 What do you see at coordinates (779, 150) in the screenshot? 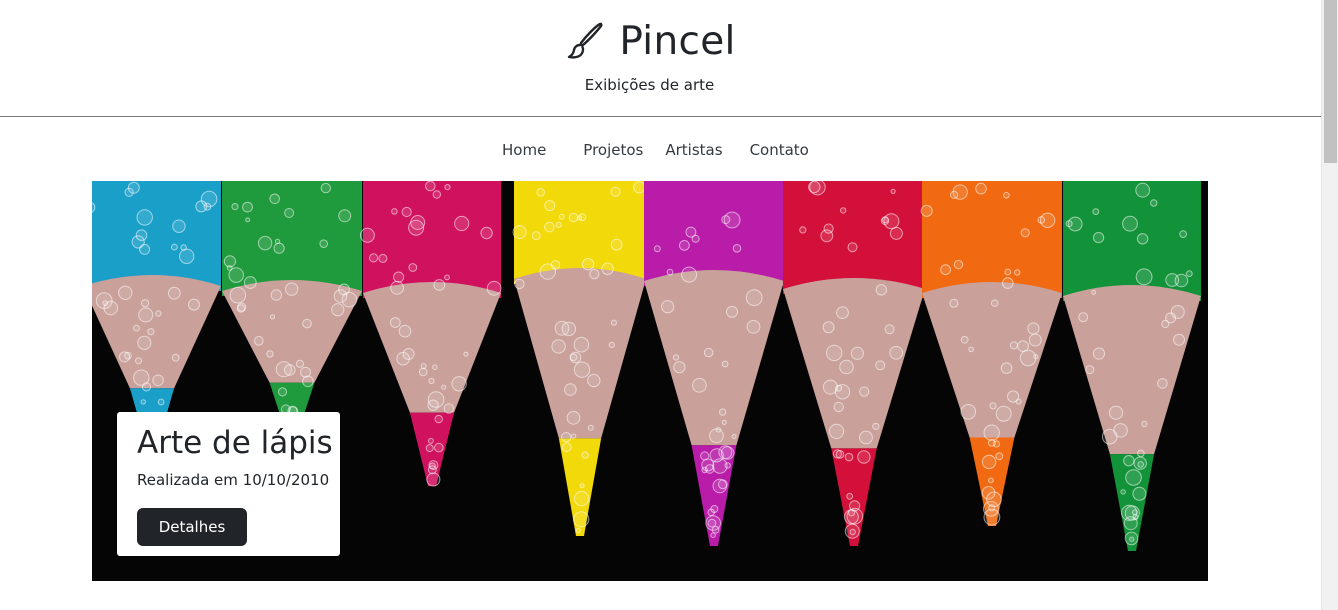
I see `nav-link-contato: Contato` at bounding box center [779, 150].